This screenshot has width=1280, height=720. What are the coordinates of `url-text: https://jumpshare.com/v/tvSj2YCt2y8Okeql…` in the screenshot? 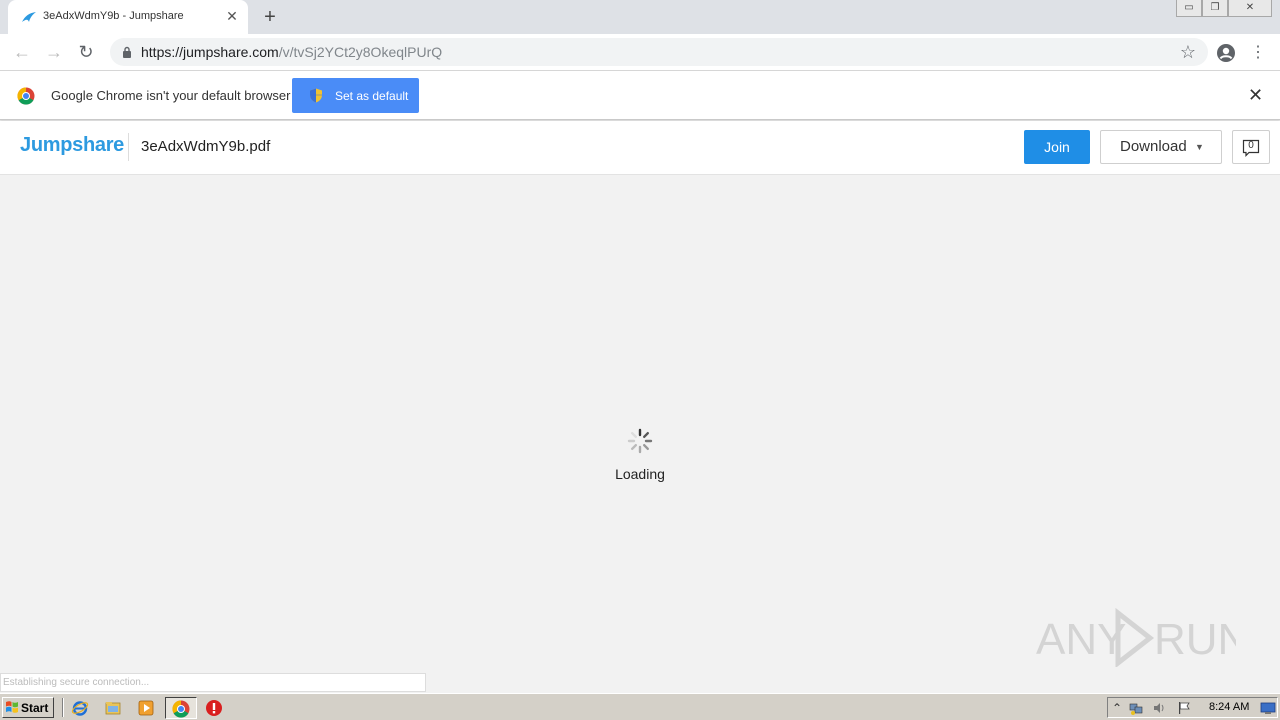 It's located at (291, 52).